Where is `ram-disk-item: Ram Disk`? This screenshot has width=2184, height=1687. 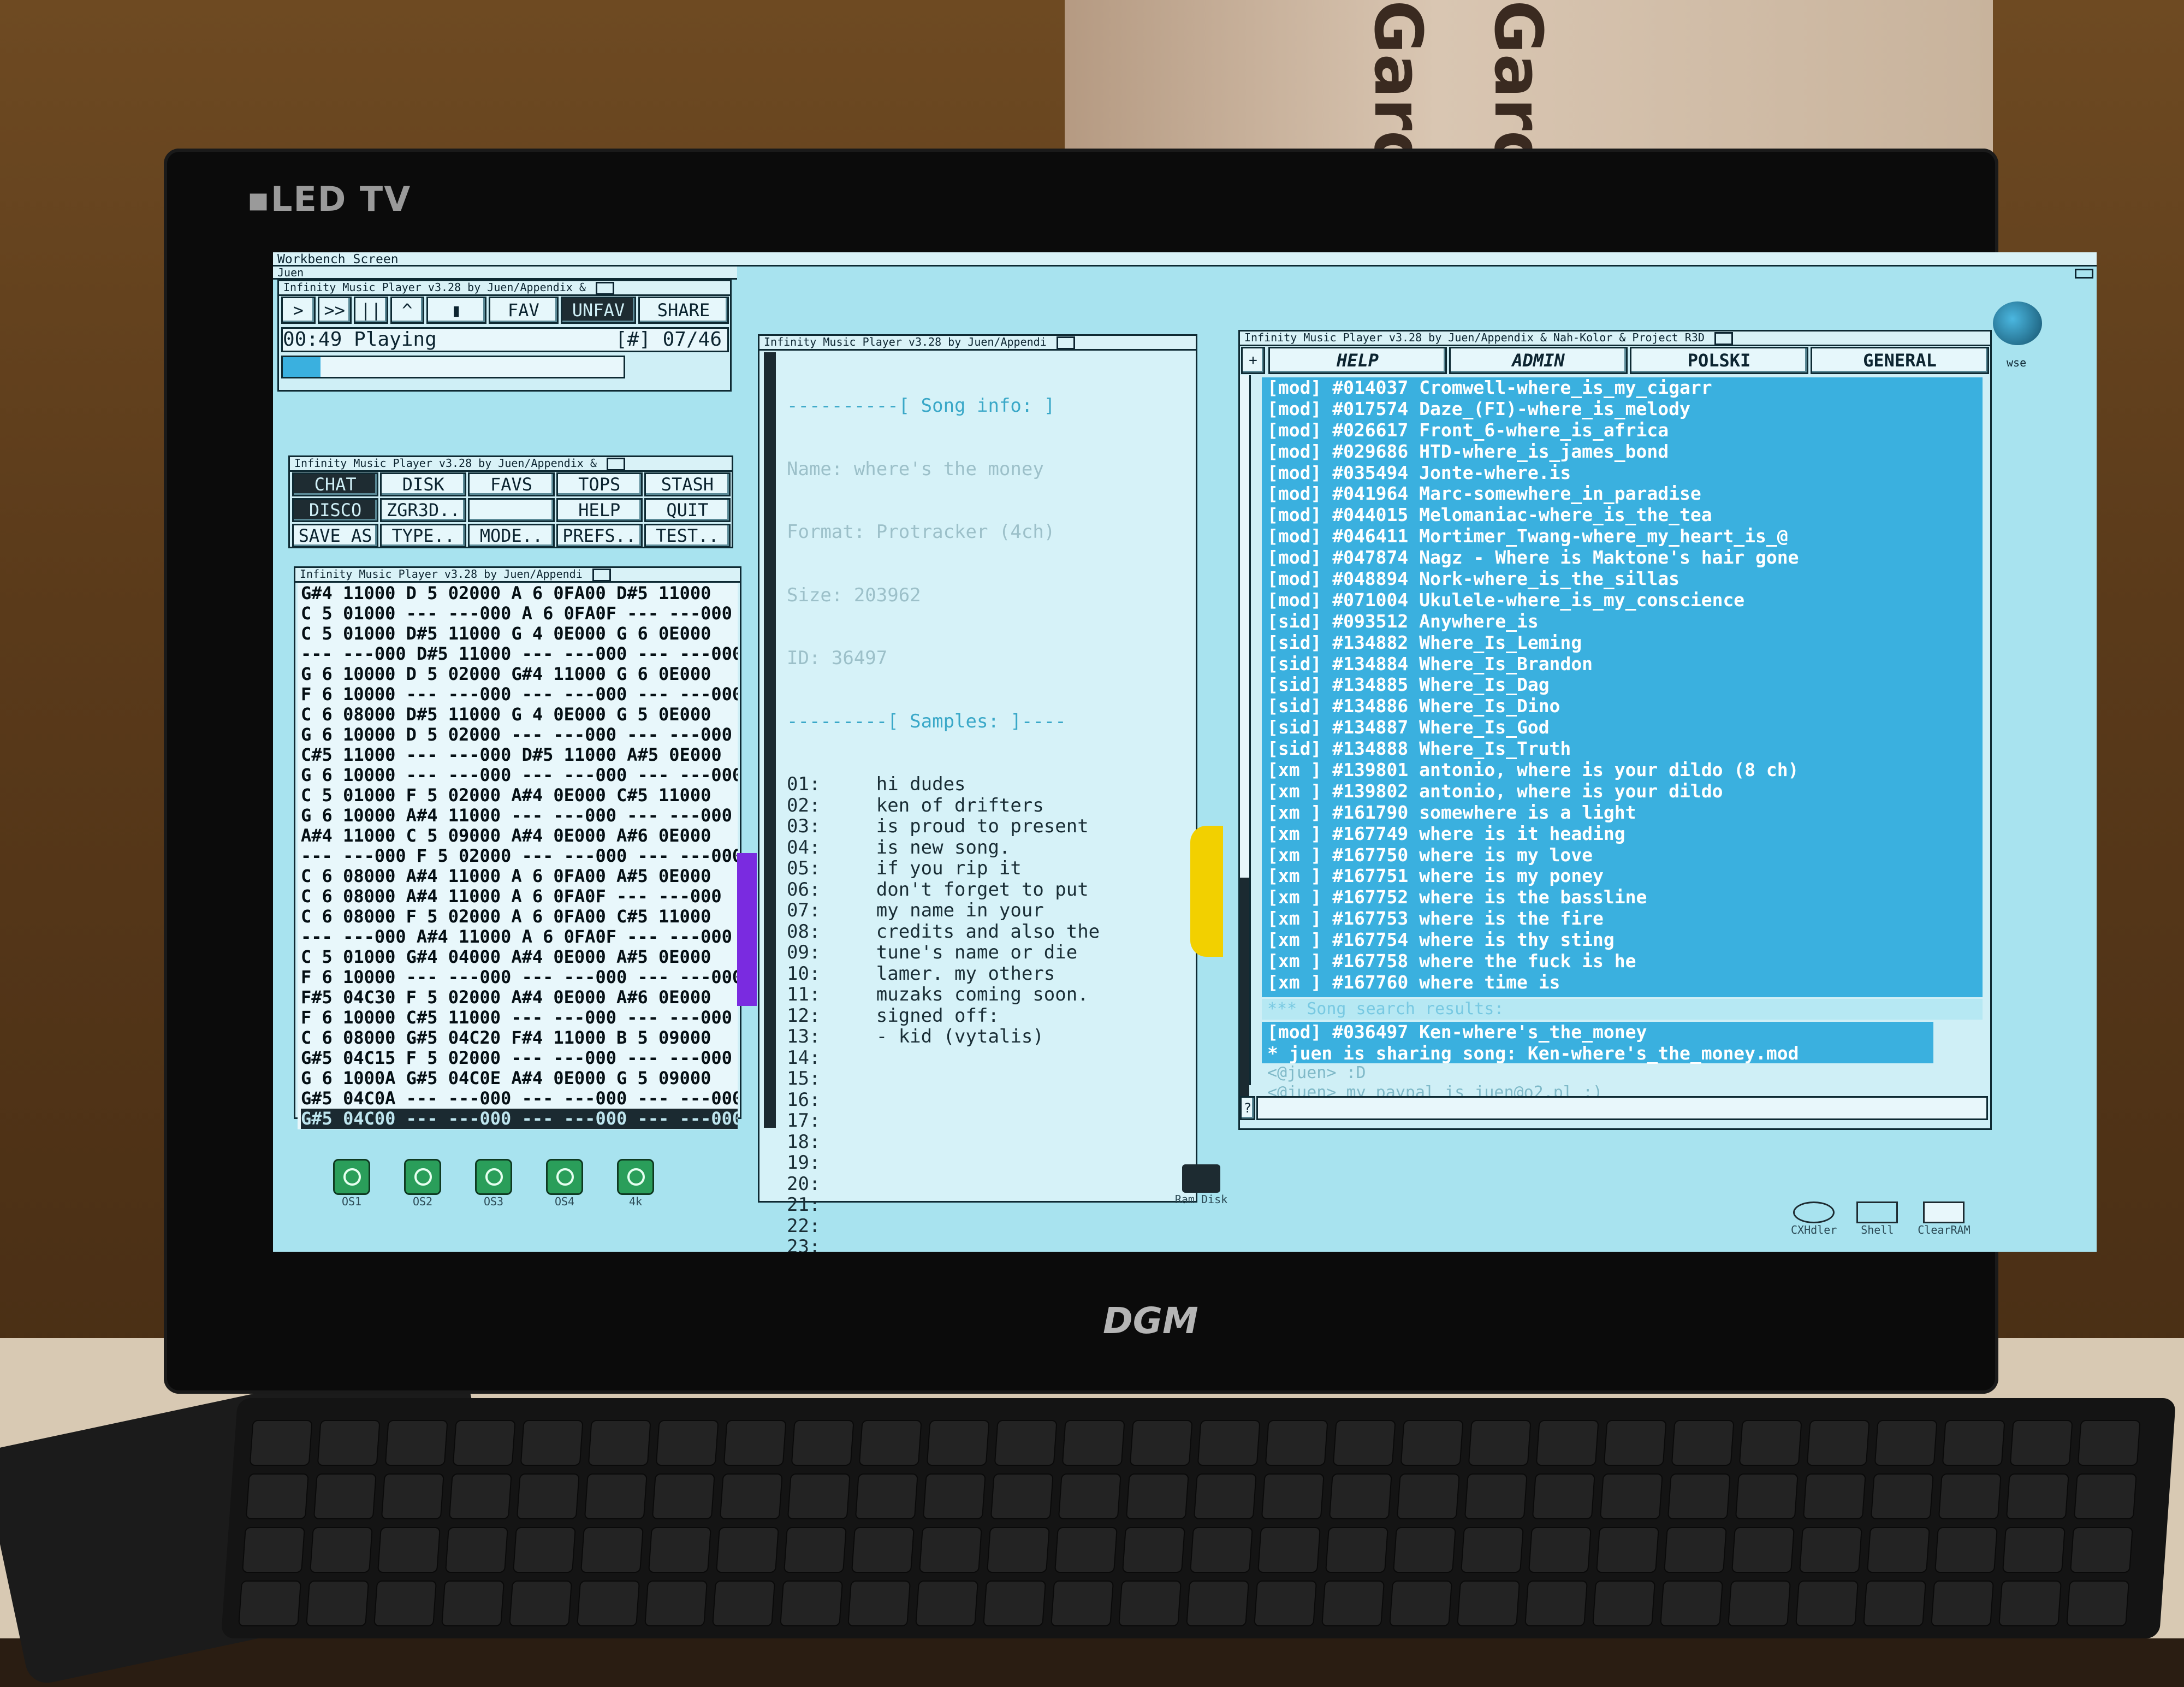
ram-disk-item: Ram Disk is located at coordinates (1201, 1185).